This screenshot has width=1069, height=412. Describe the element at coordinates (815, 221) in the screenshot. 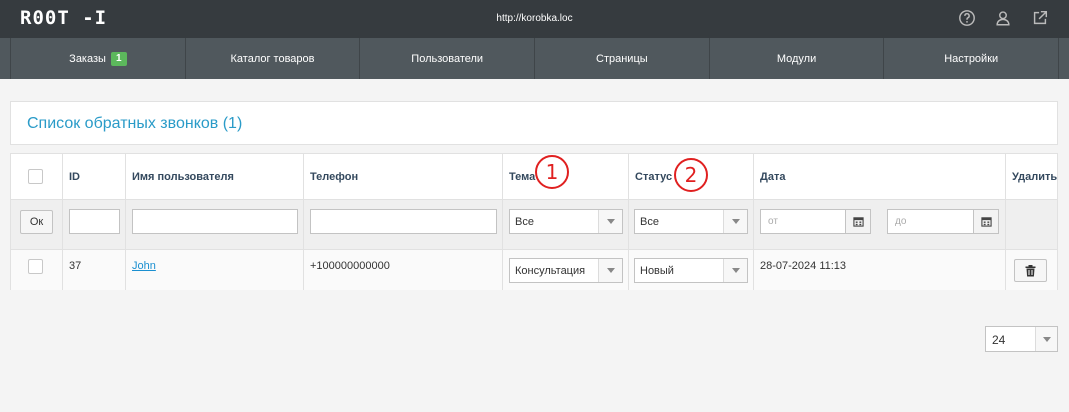

I see `filter-date-from: от` at that location.